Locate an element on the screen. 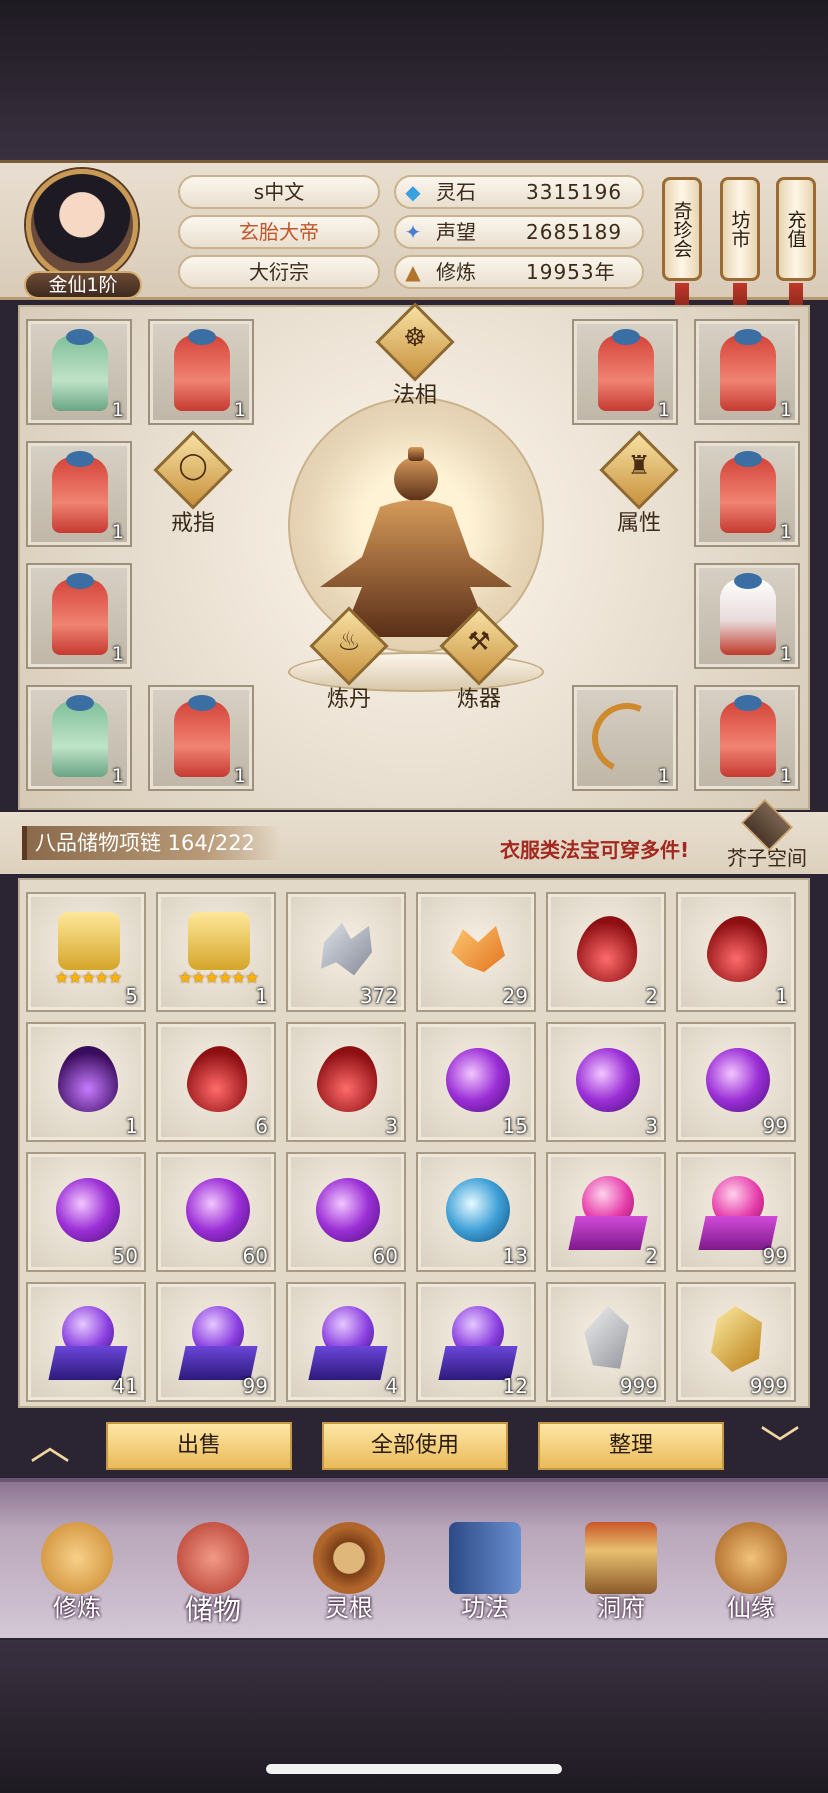  top-bar is located at coordinates (414, 80).